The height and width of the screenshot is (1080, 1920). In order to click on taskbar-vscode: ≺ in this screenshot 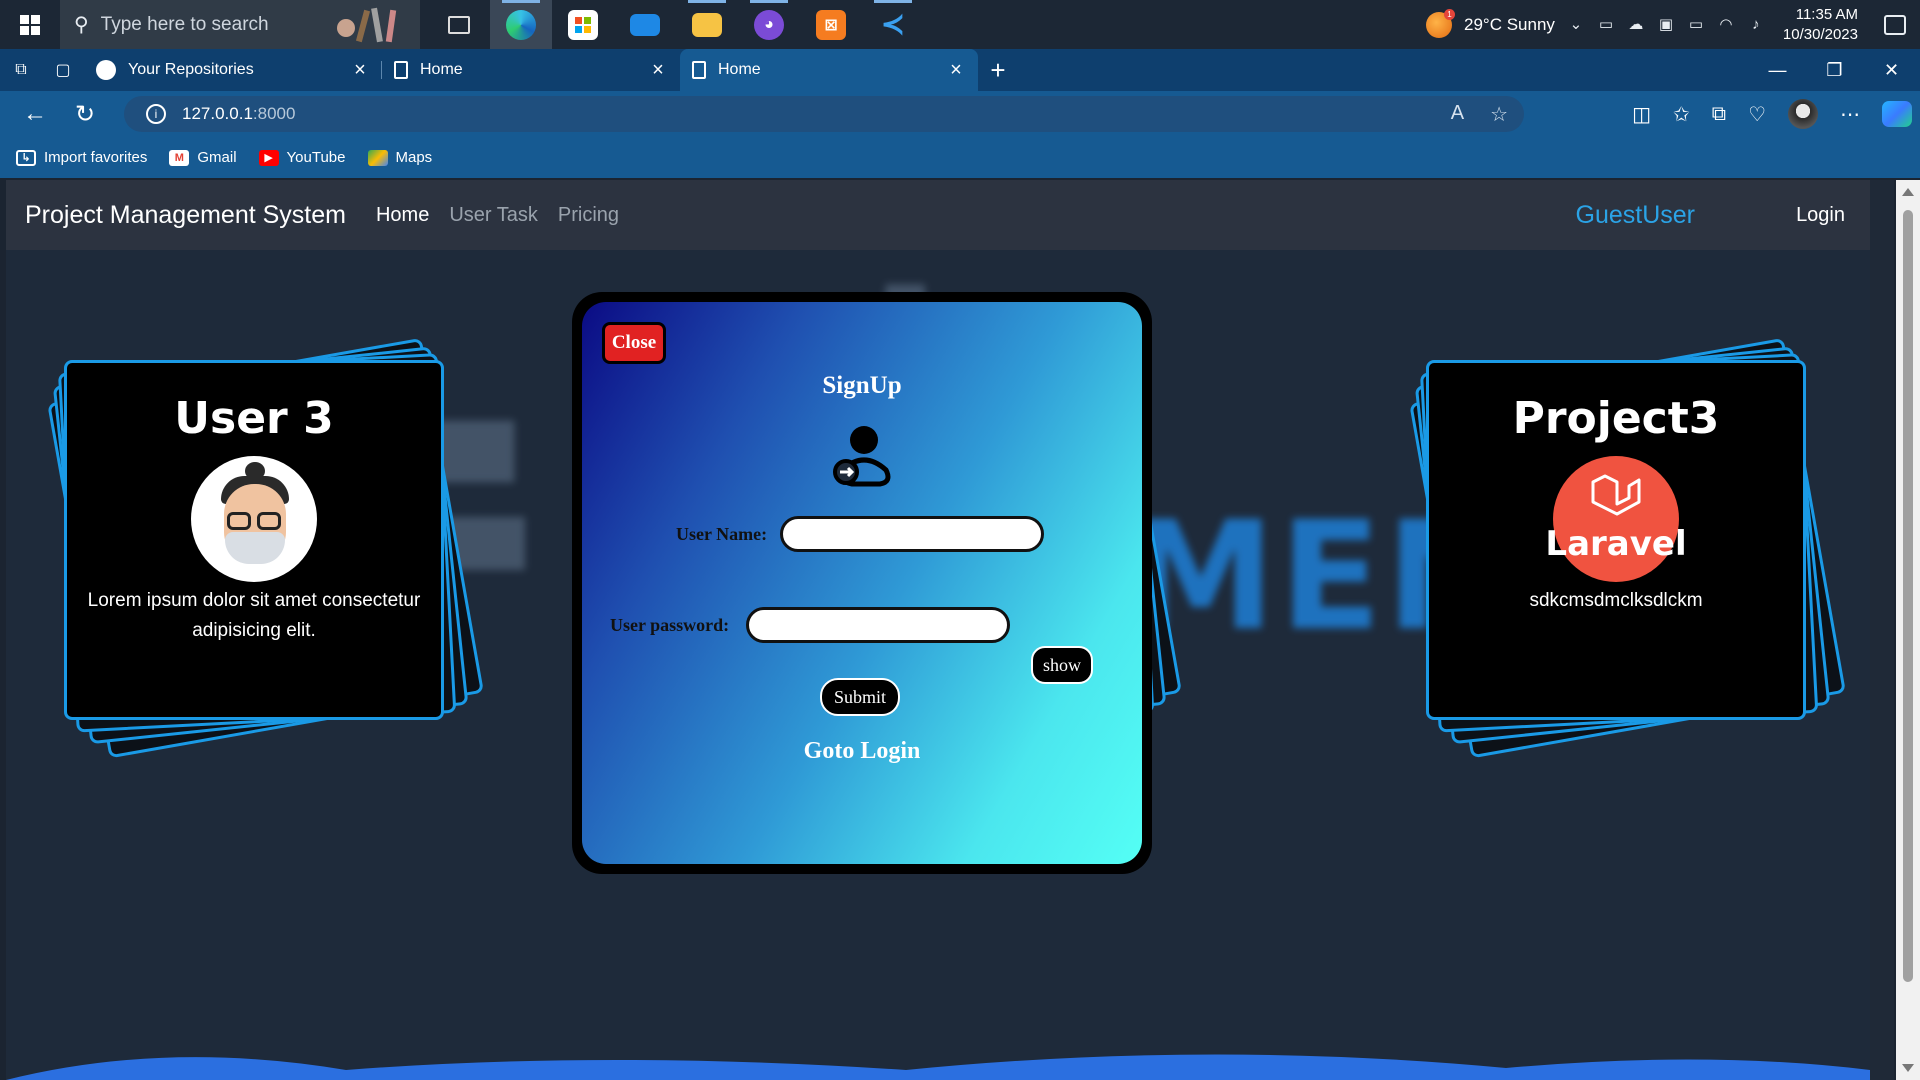, I will do `click(893, 24)`.